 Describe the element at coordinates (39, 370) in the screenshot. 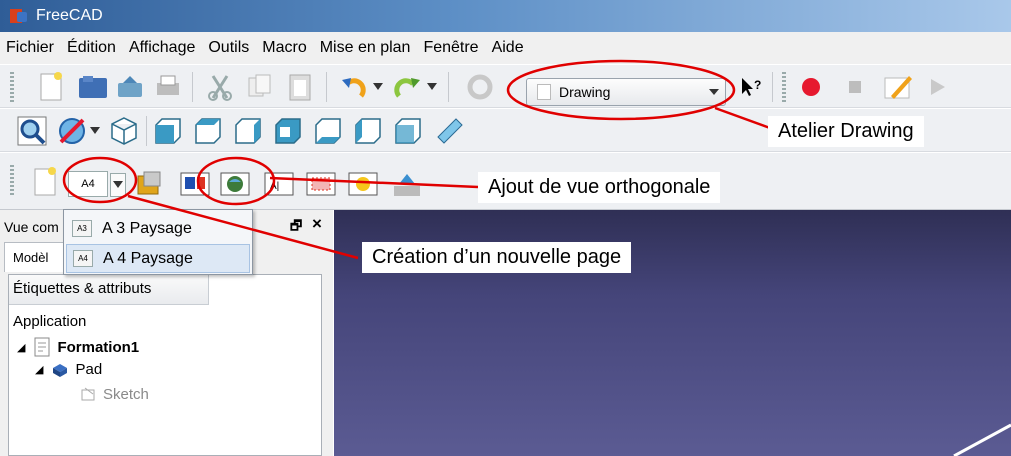

I see `expand-triangle-icon: ◢` at that location.